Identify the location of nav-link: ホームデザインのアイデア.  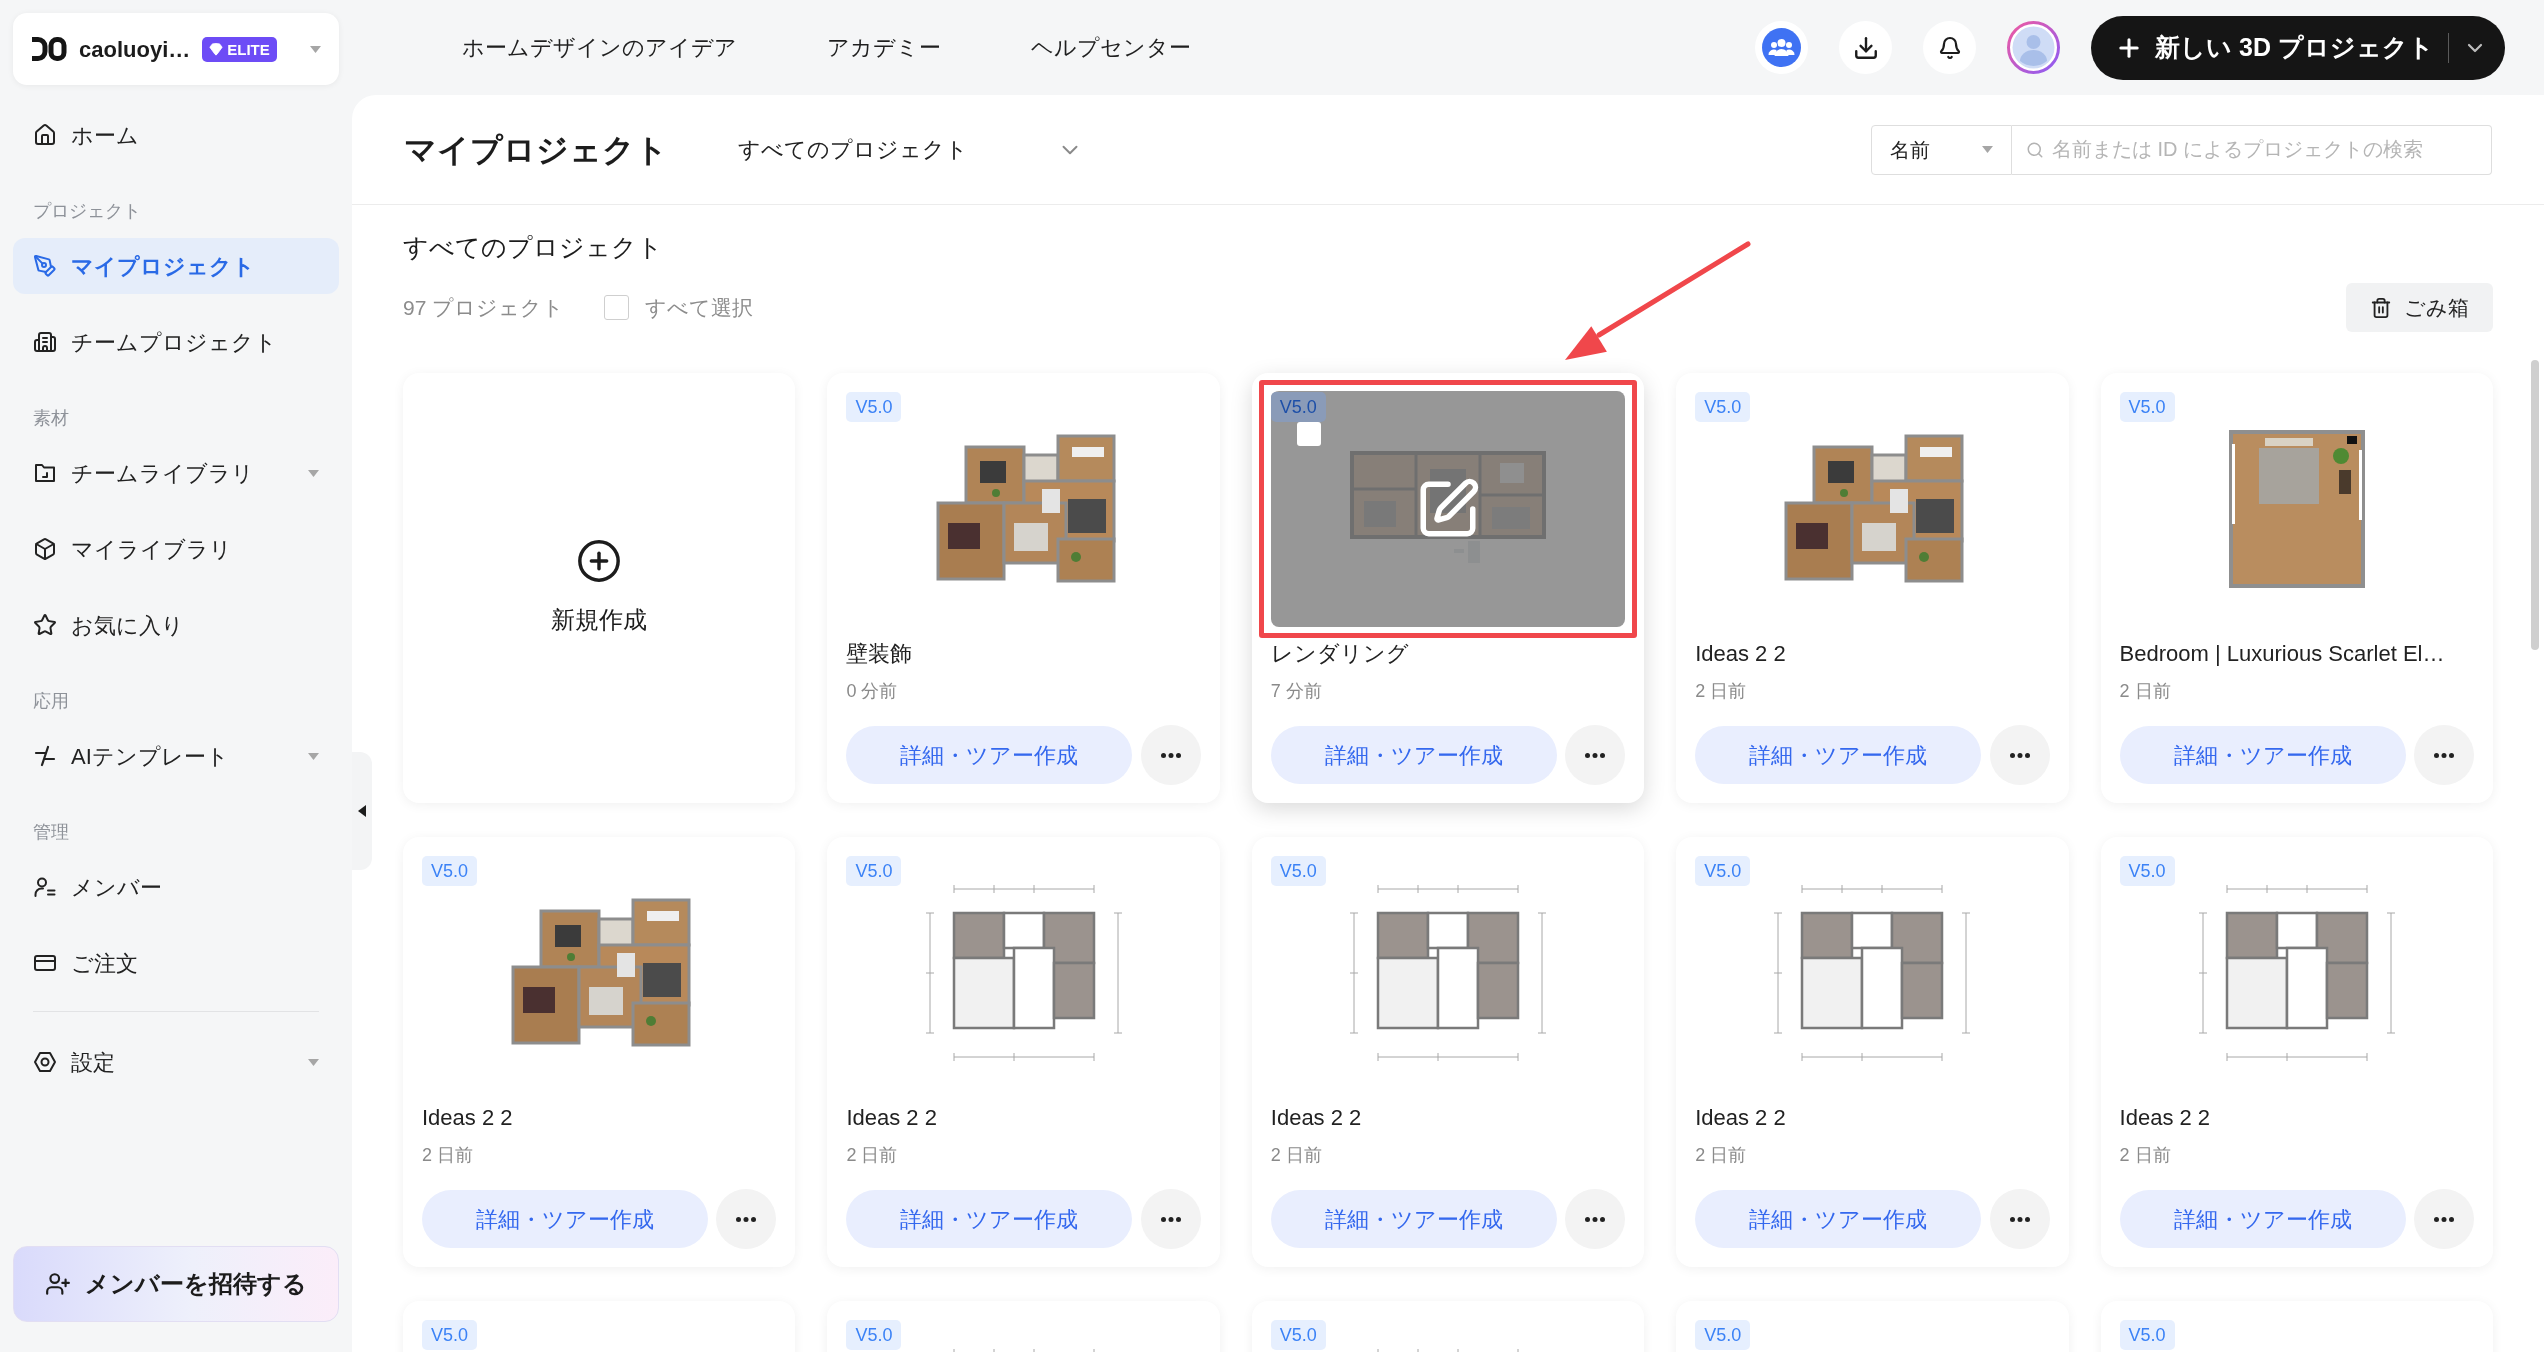
(599, 47).